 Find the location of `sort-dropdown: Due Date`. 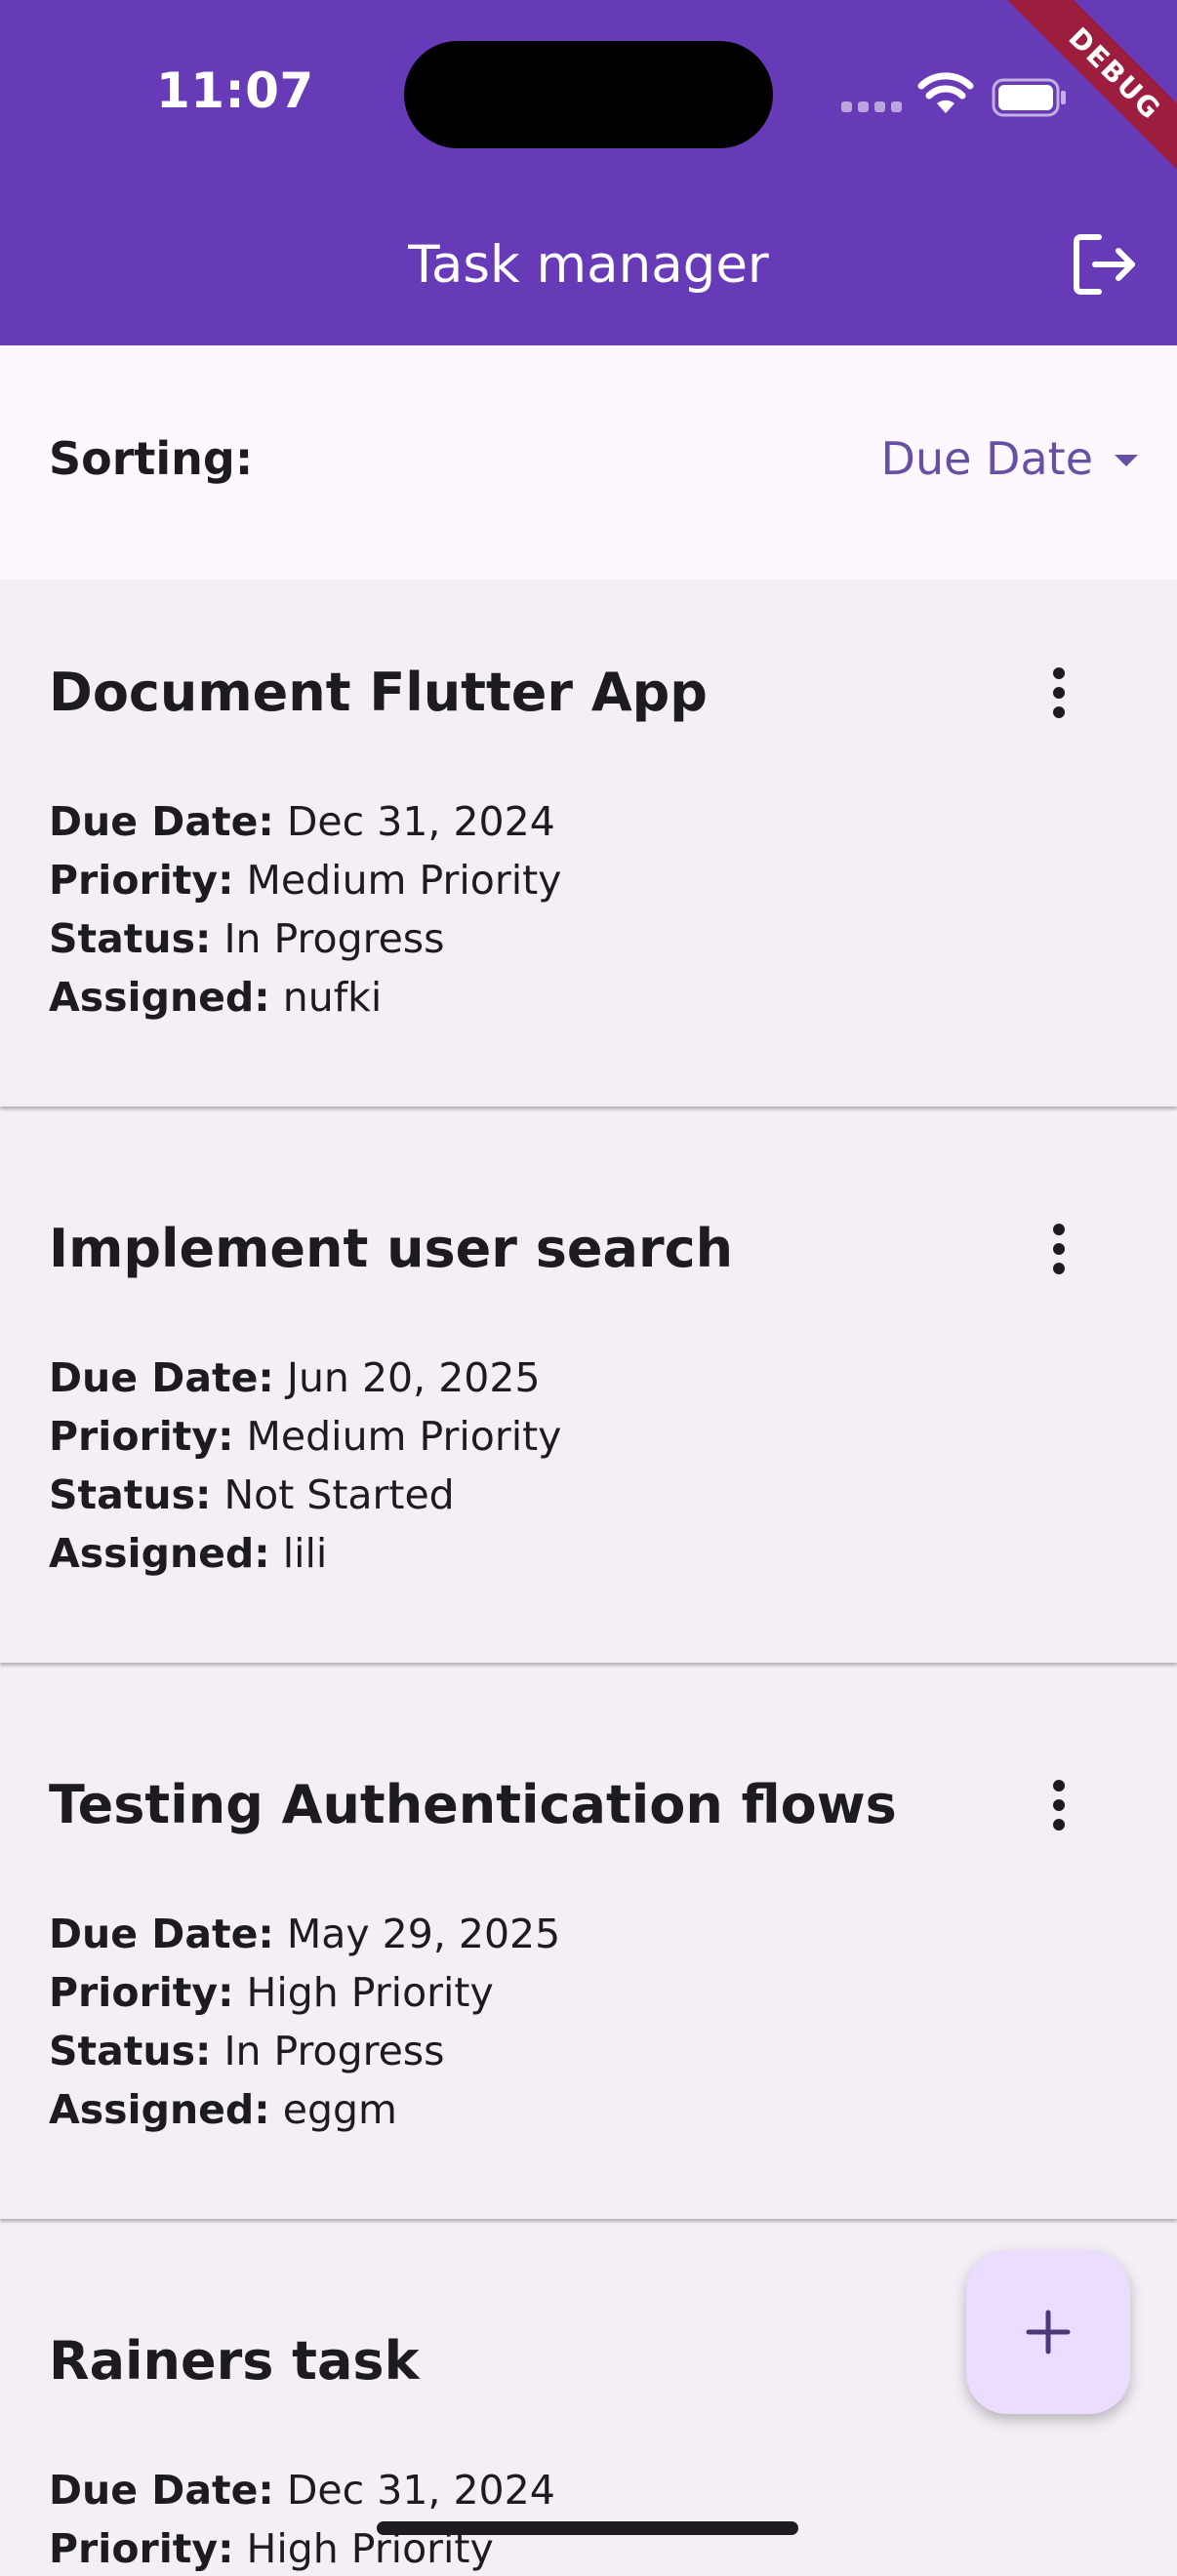

sort-dropdown: Due Date is located at coordinates (1010, 458).